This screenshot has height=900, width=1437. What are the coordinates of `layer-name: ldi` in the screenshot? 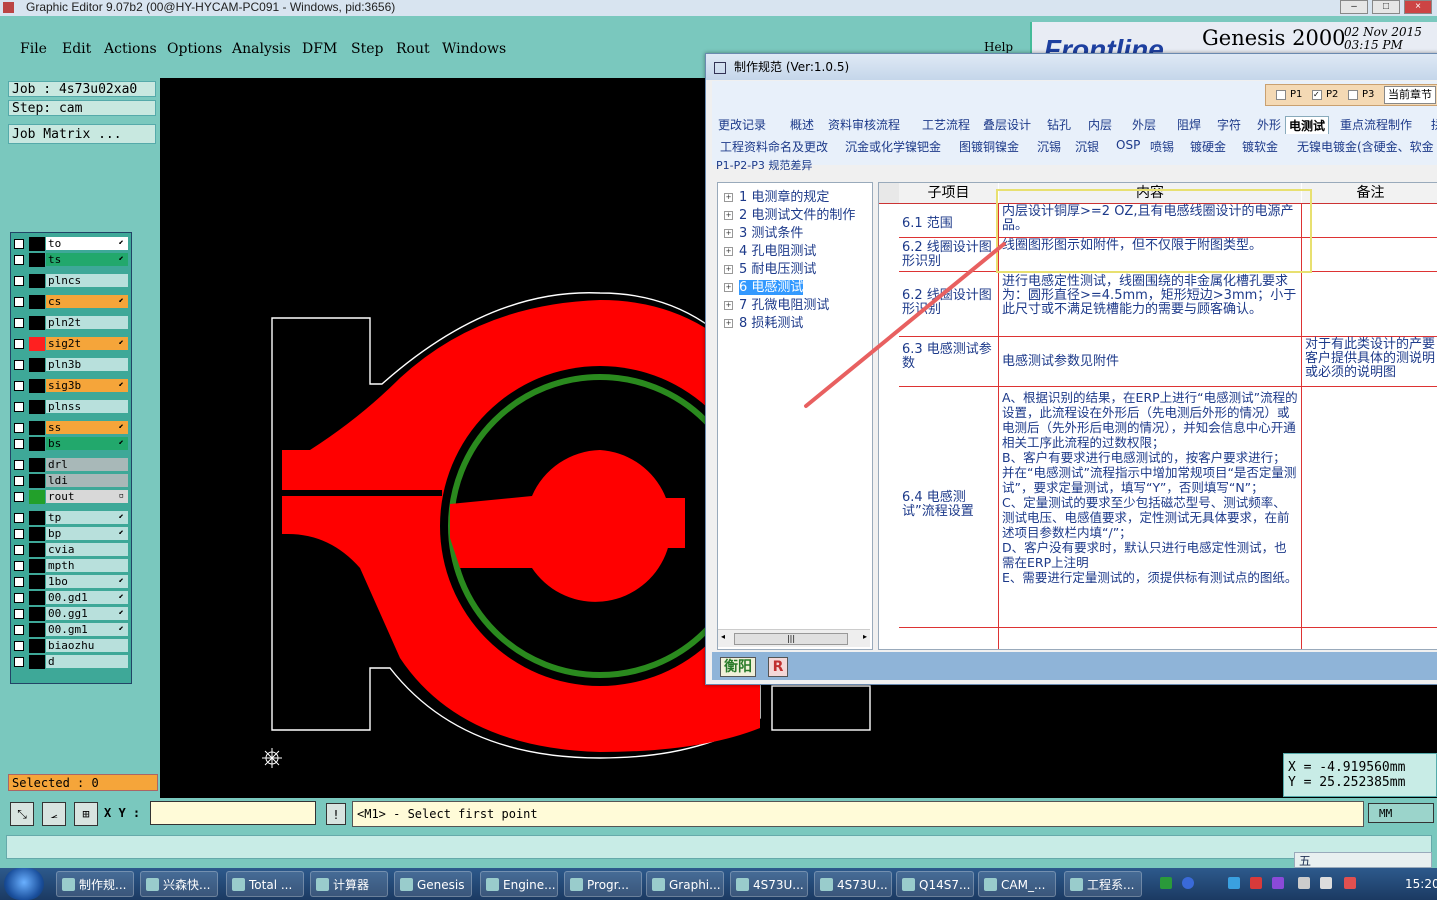 It's located at (87, 480).